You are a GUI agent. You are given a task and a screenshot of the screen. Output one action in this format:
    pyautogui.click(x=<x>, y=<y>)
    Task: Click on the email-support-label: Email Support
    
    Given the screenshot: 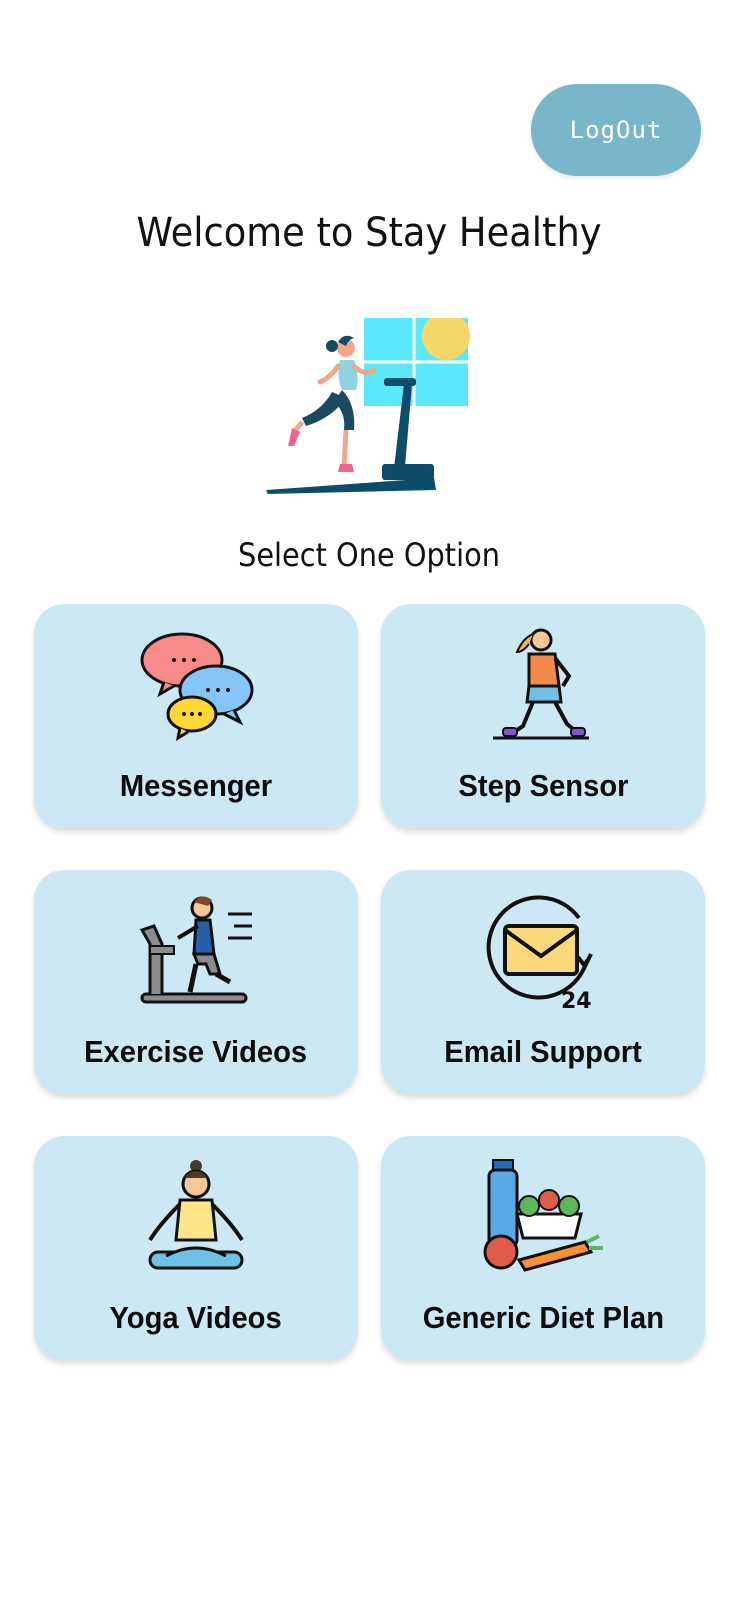 What is the action you would take?
    pyautogui.click(x=543, y=1051)
    